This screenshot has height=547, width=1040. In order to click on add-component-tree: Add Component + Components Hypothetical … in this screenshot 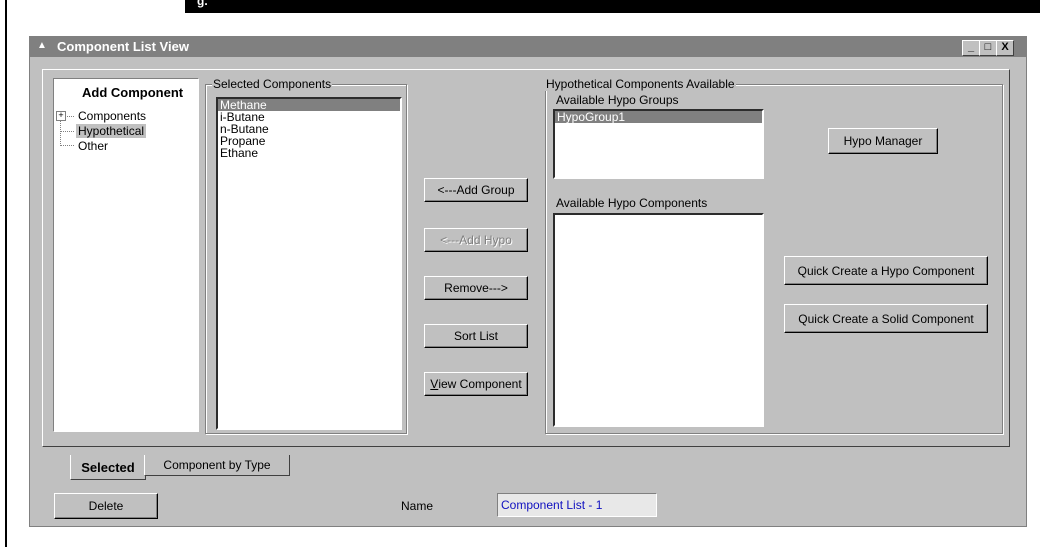, I will do `click(126, 255)`.